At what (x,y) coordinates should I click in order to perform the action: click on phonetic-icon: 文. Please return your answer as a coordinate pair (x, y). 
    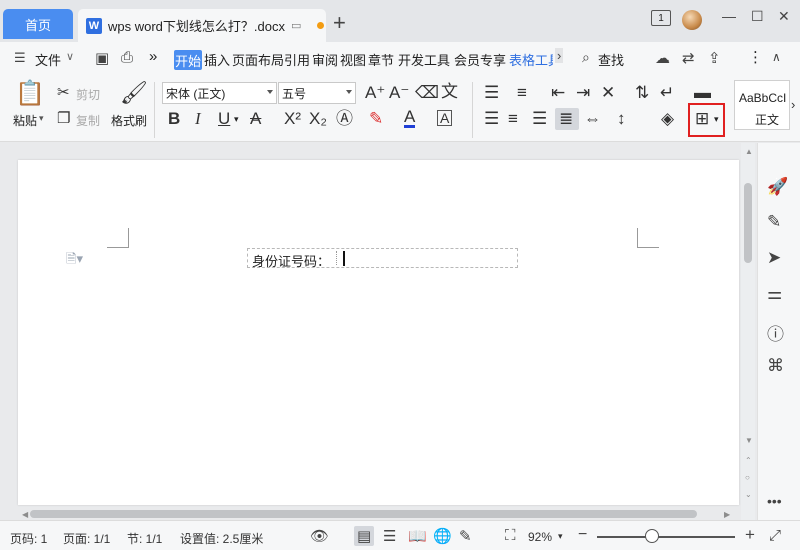
    Looking at the image, I should click on (449, 92).